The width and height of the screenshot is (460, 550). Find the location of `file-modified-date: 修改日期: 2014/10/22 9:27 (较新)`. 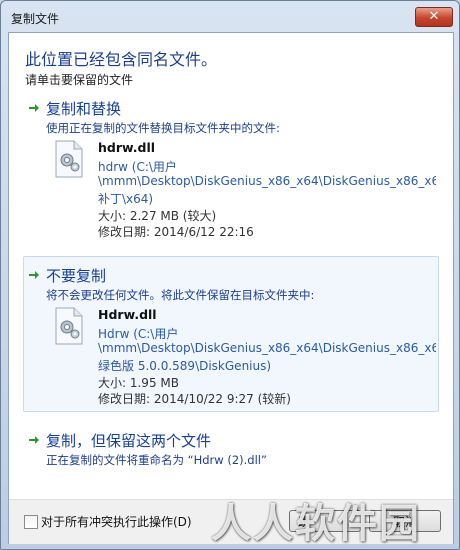

file-modified-date: 修改日期: 2014/10/22 9:27 (较新) is located at coordinates (194, 399).